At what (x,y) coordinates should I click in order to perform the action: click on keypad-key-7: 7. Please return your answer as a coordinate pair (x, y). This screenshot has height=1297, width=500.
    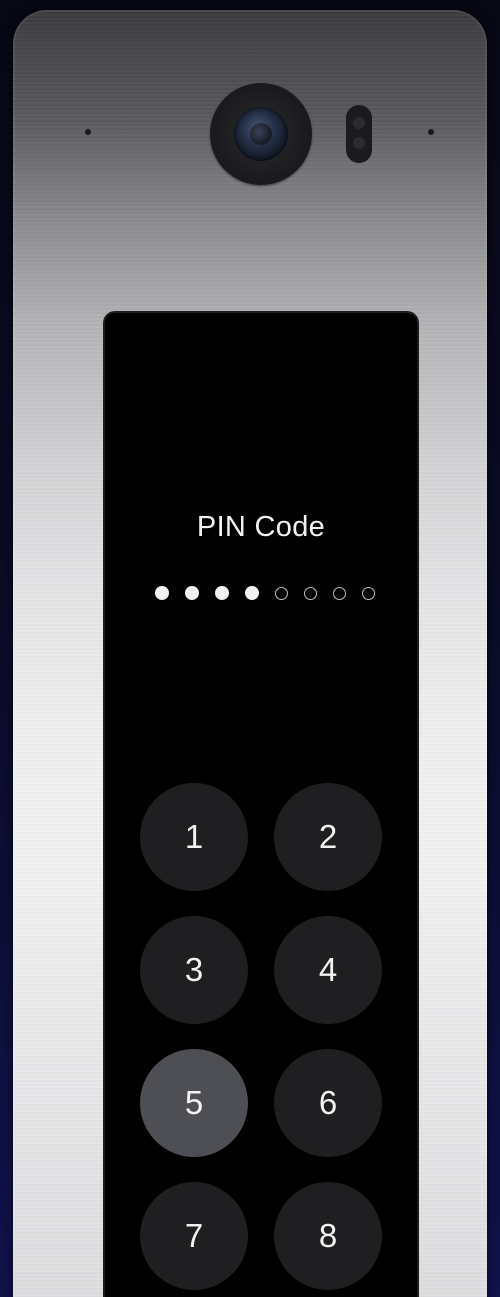
    Looking at the image, I should click on (194, 1236).